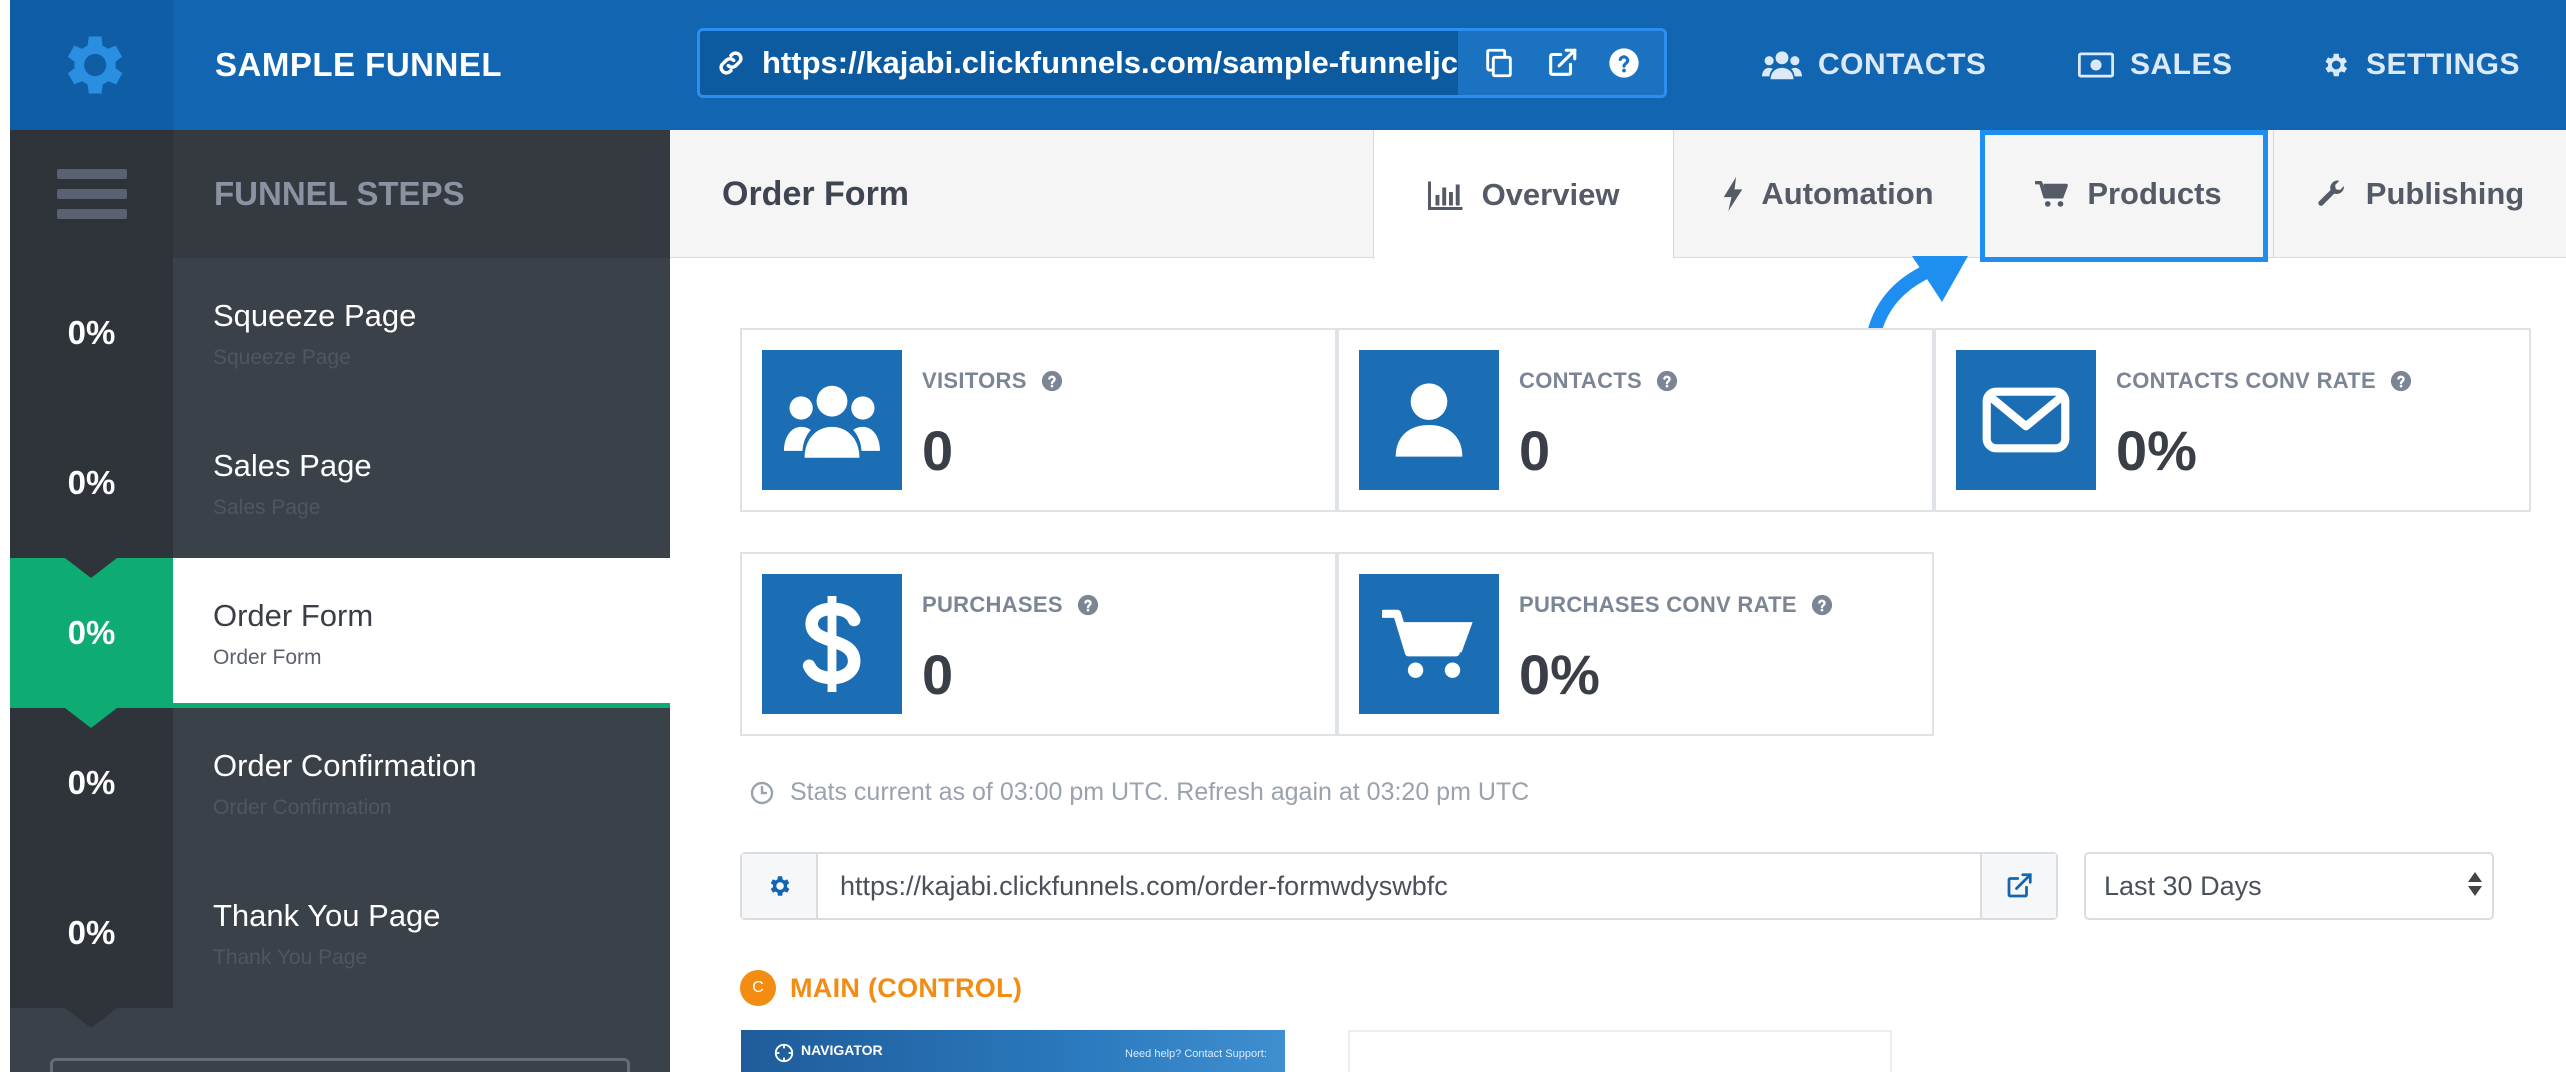  I want to click on funnel-step-order-form: 0% Order Form Order Form, so click(340, 643).